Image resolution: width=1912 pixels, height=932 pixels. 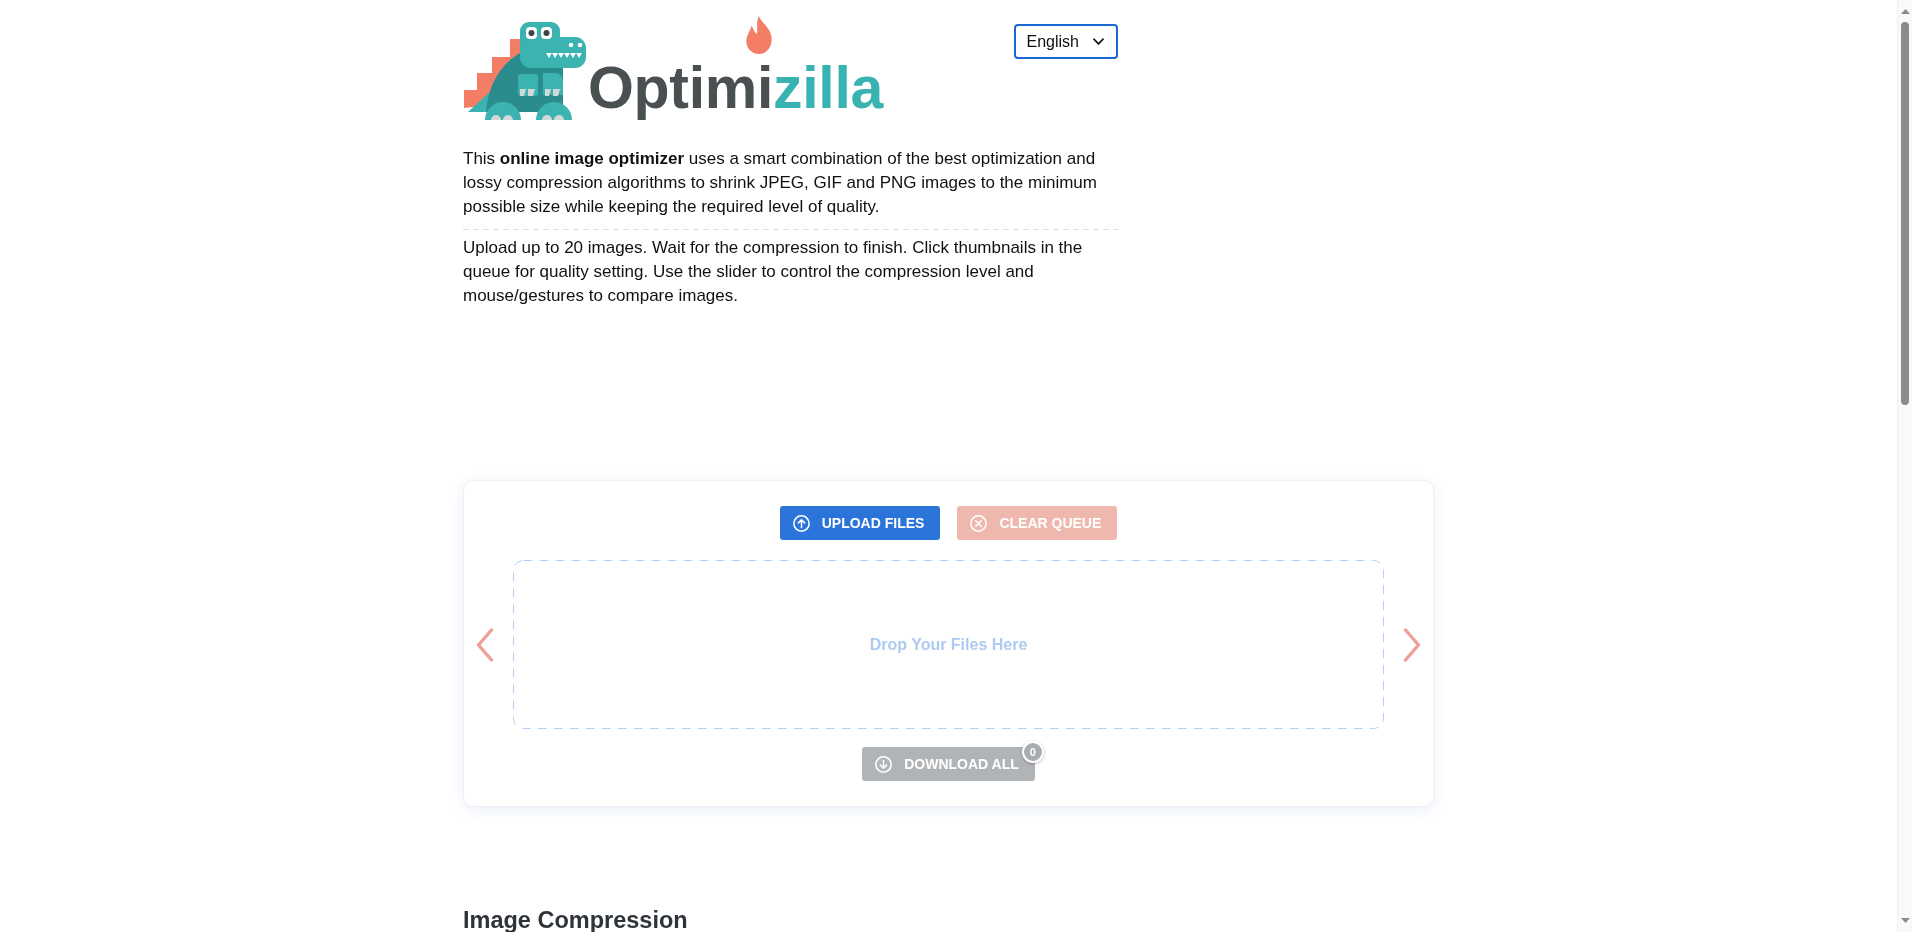 What do you see at coordinates (1905, 920) in the screenshot?
I see `scroll-down-icon` at bounding box center [1905, 920].